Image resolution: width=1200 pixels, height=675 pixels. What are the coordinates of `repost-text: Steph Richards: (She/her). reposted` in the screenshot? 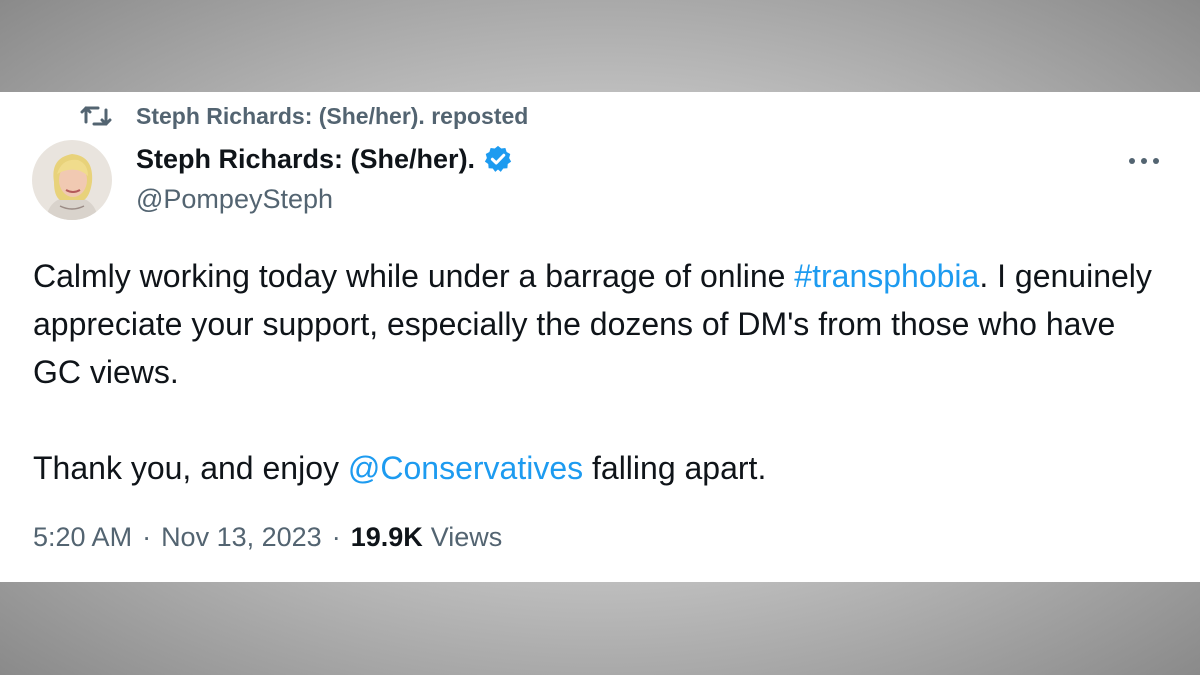 It's located at (332, 115).